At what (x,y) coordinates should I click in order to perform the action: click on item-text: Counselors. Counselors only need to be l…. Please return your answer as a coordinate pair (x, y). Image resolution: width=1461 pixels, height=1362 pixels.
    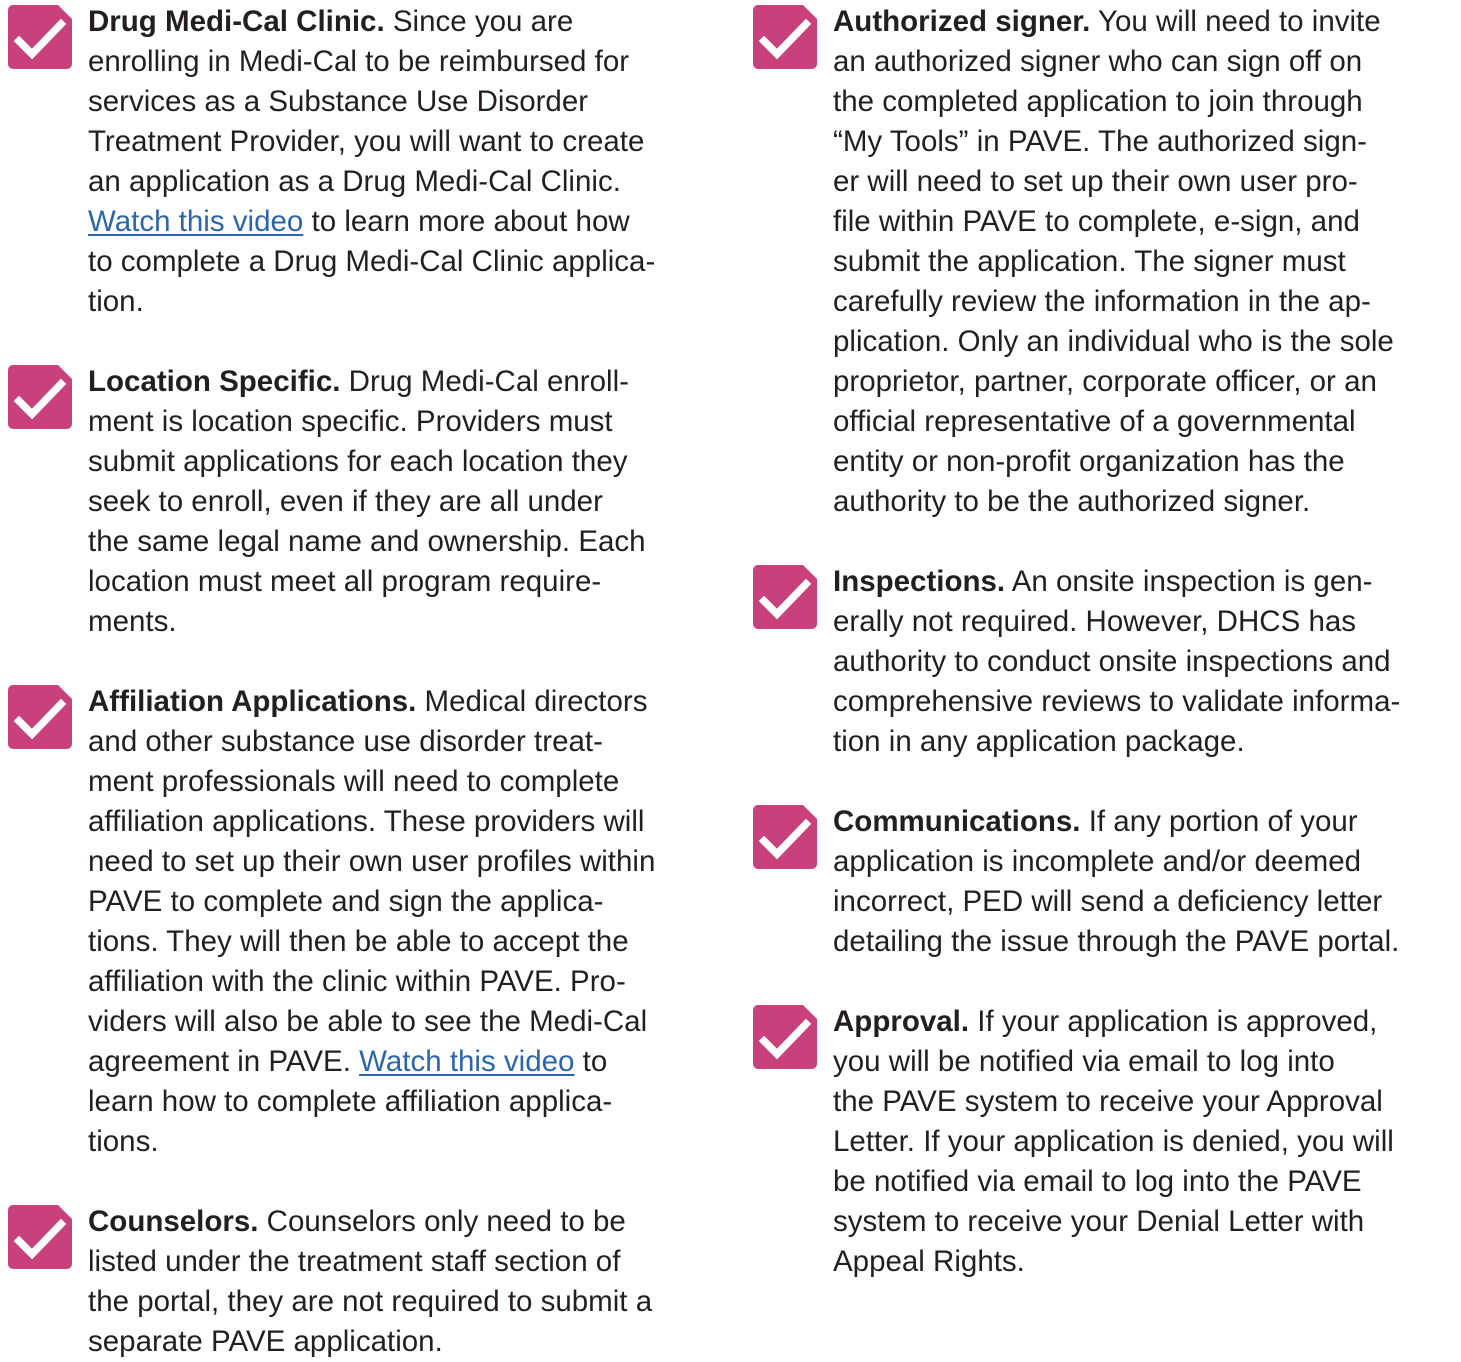
    Looking at the image, I should click on (370, 1282).